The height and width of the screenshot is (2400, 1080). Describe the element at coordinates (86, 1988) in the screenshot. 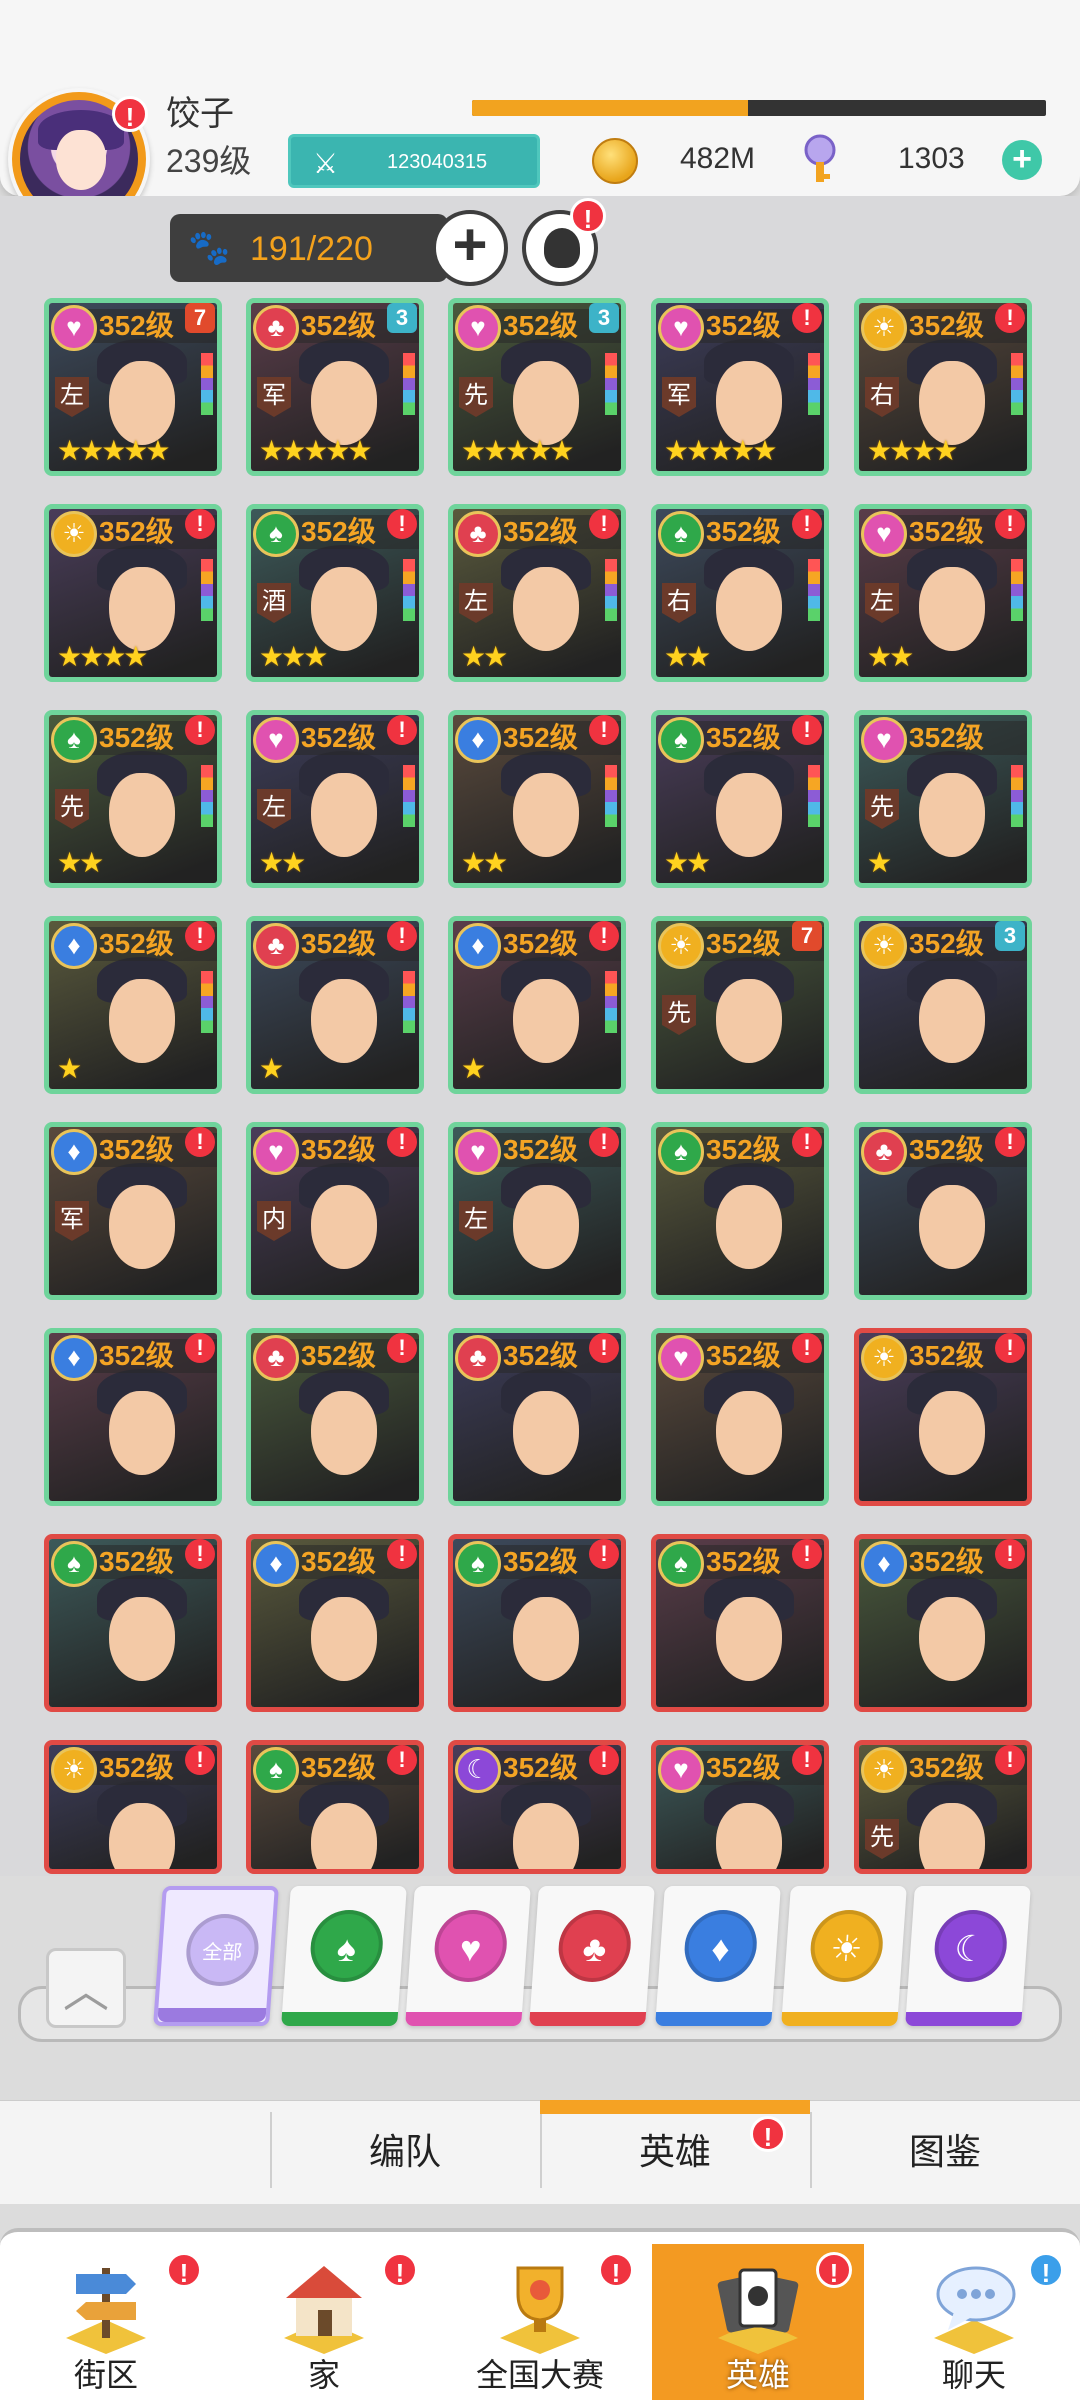

I see `scroll-top-button: ︿` at that location.